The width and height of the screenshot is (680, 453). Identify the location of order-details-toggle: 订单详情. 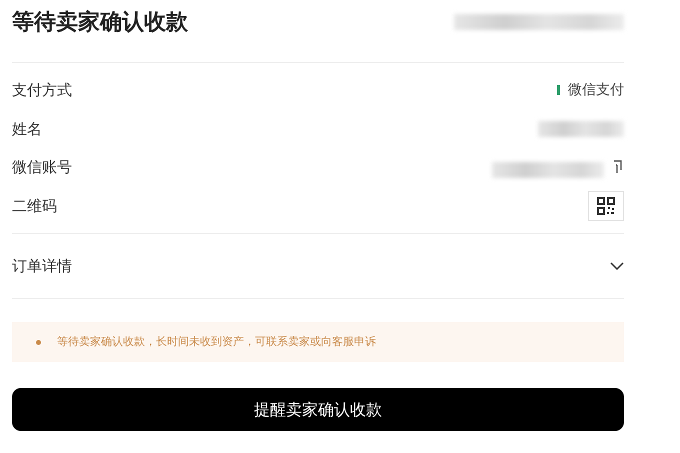
(318, 266).